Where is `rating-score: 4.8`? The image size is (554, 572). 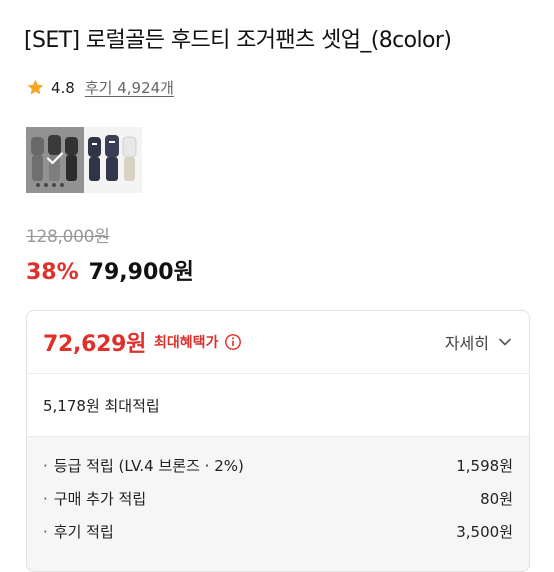
rating-score: 4.8 is located at coordinates (63, 87).